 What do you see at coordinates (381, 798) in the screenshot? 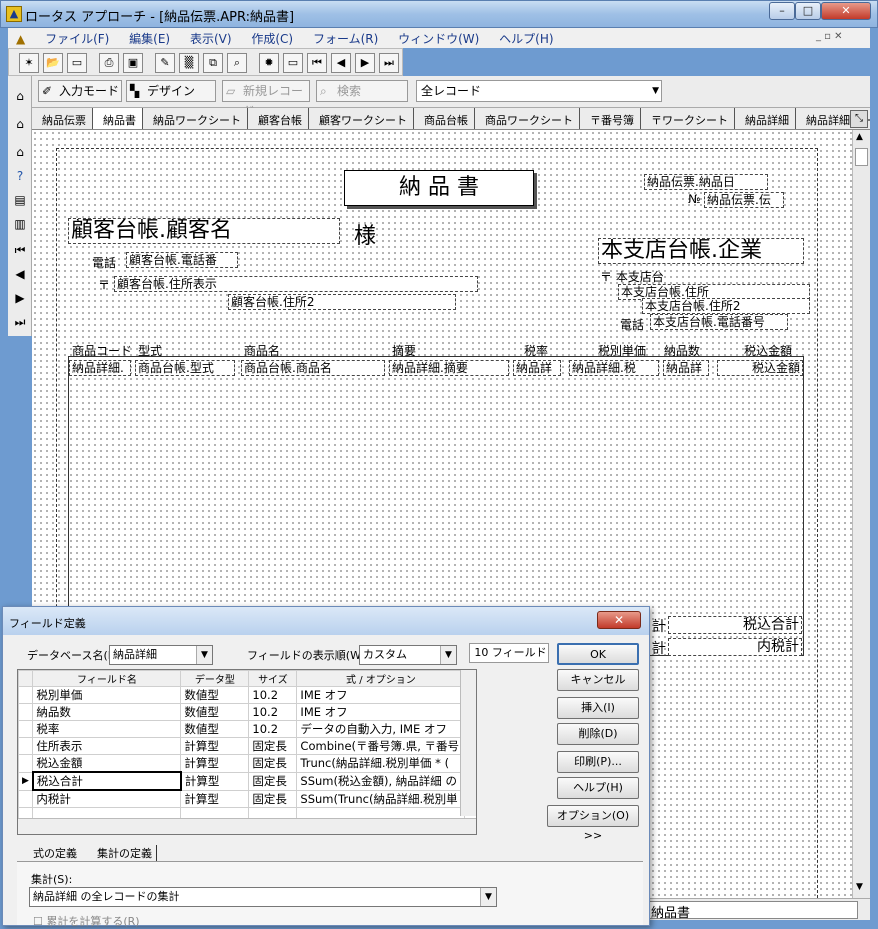
I see `cell-options: SSum(Trunc(納品詳細.税別単` at bounding box center [381, 798].